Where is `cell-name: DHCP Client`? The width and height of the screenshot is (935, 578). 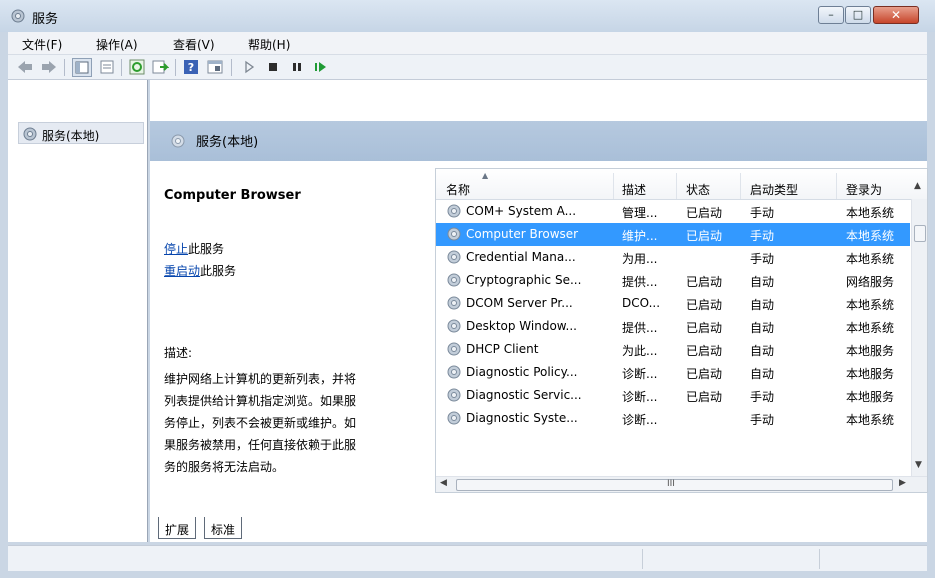 cell-name: DHCP Client is located at coordinates (502, 349).